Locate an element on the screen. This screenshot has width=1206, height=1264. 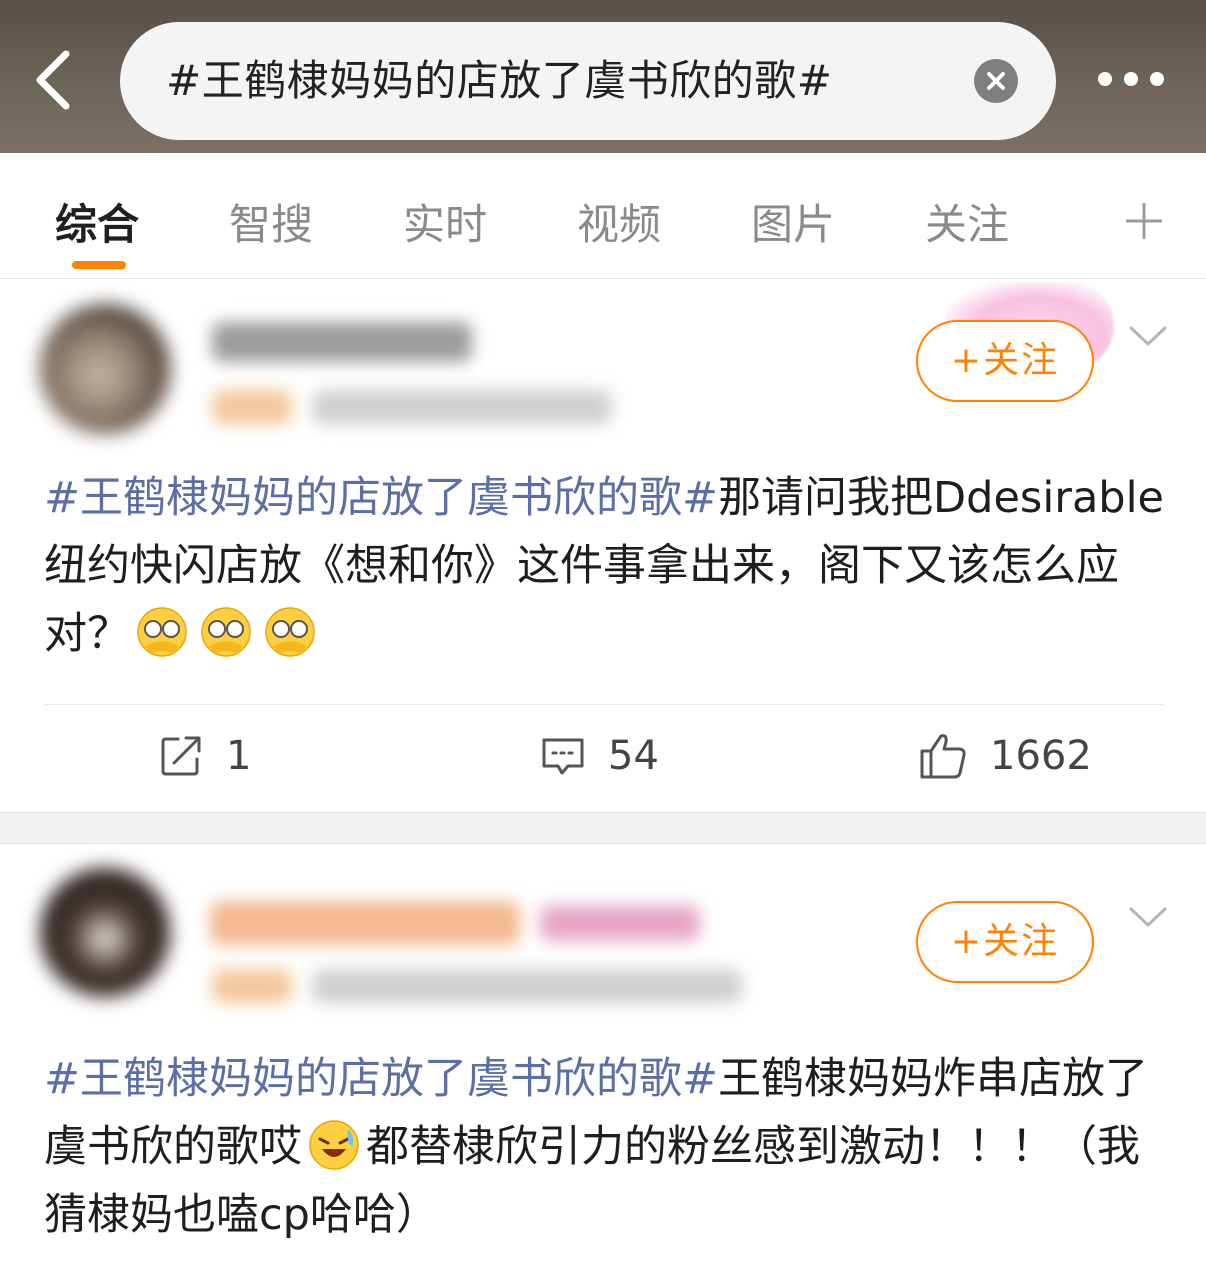
comment-count: 54 is located at coordinates (633, 756).